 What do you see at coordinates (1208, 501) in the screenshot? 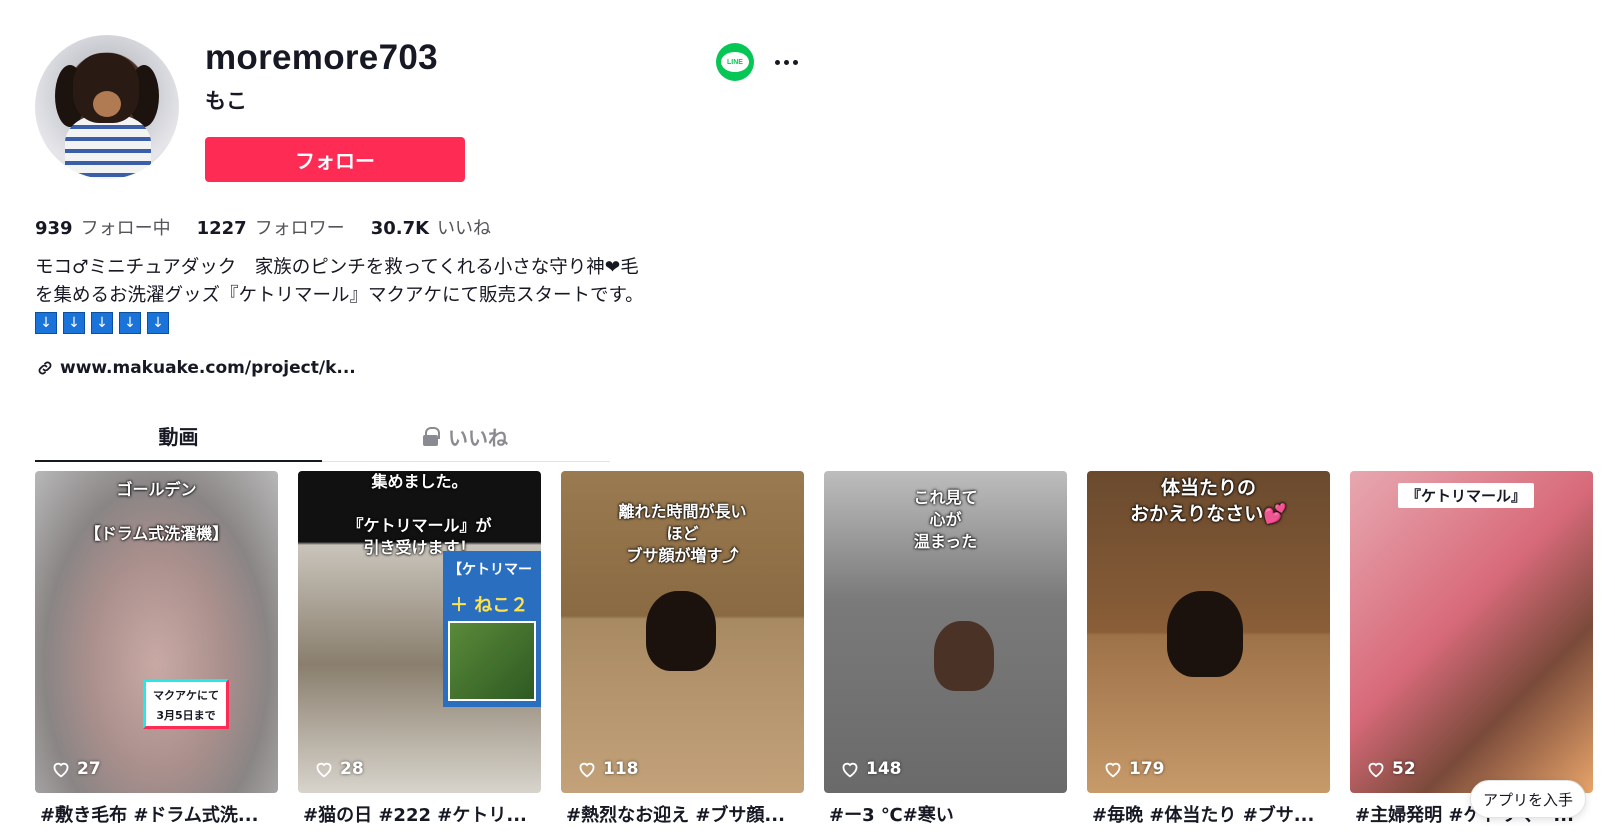
I see `video-caption: 体当たりの おかえりなさい💕` at bounding box center [1208, 501].